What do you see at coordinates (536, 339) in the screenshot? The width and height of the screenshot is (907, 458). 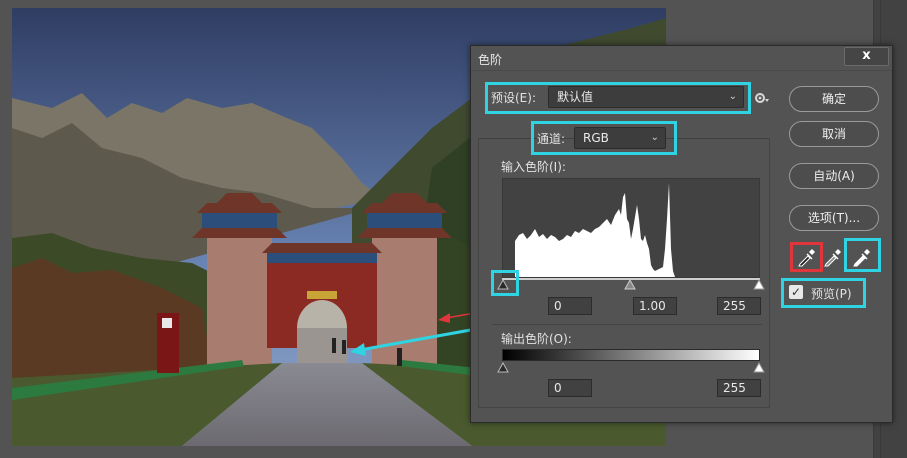 I see `output-levels-label: 输出色阶(O):` at bounding box center [536, 339].